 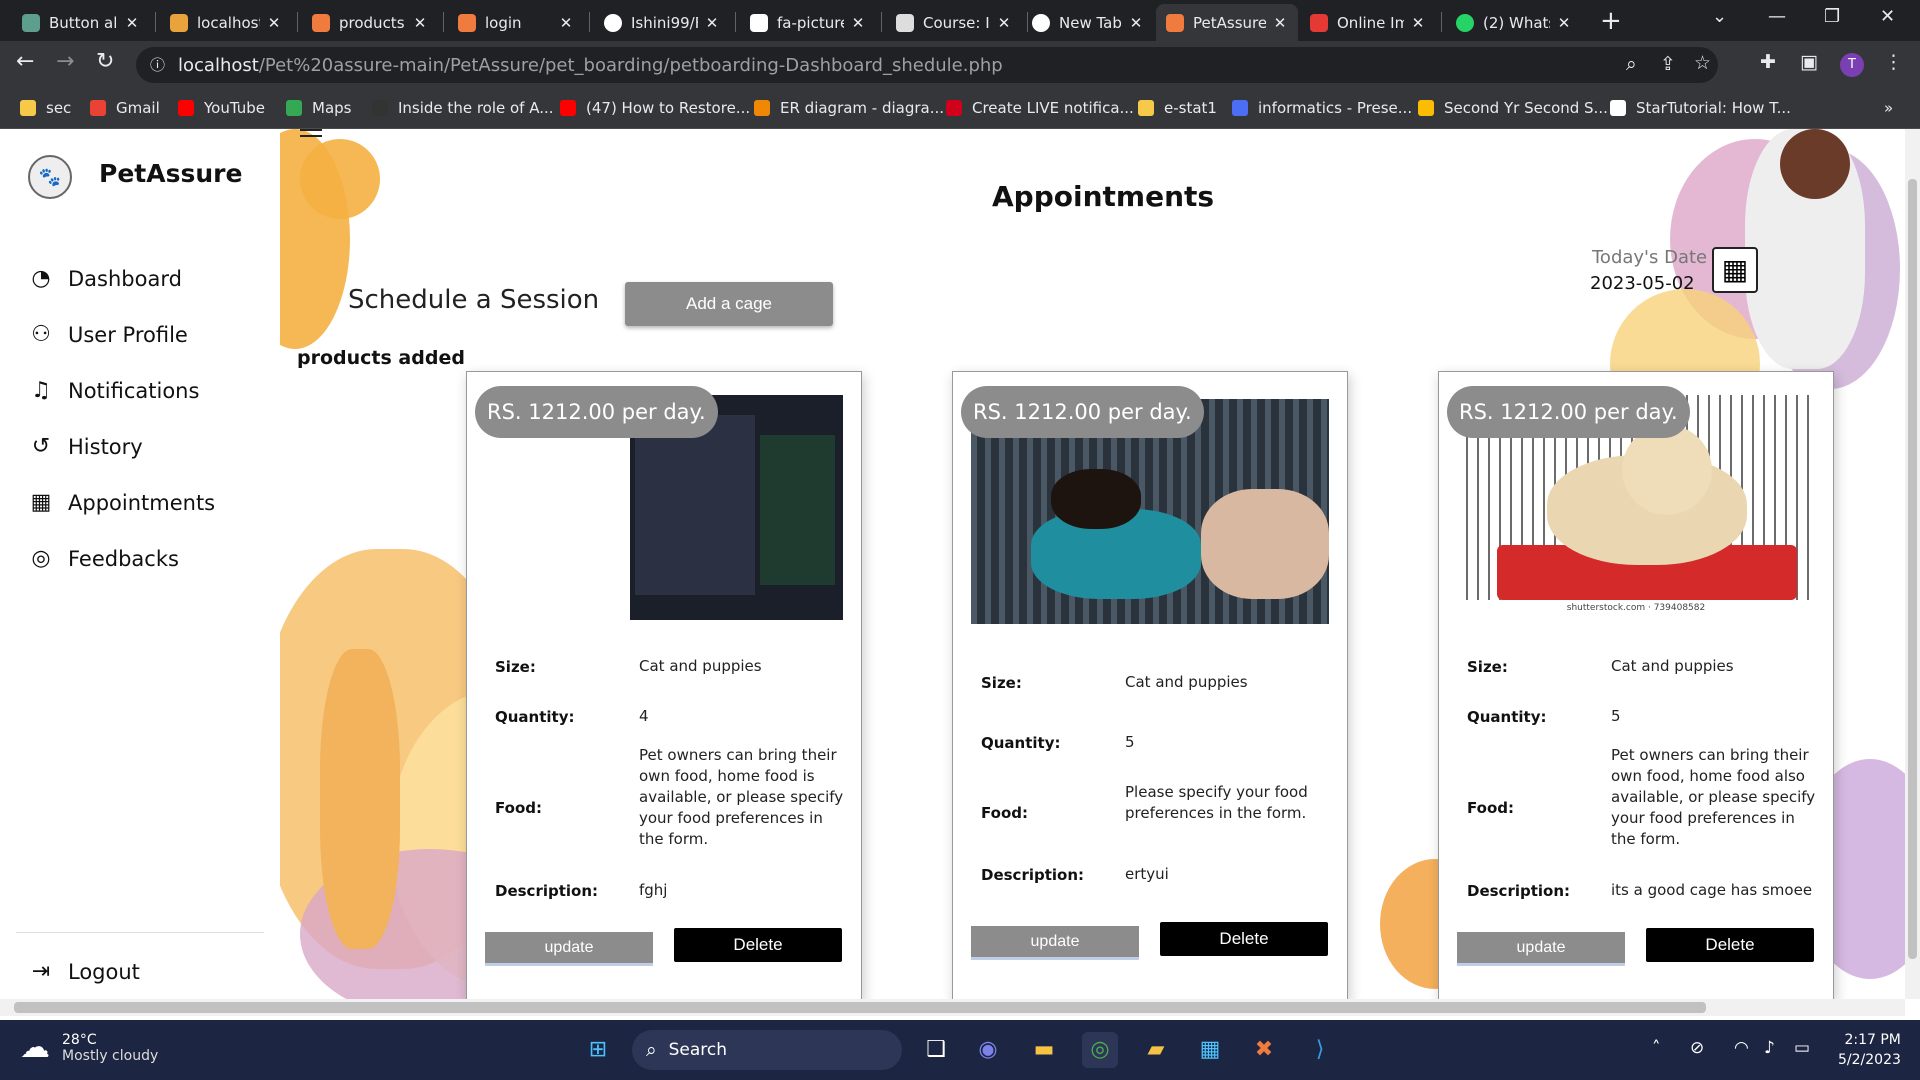 What do you see at coordinates (85, 447) in the screenshot?
I see `sidebar-item-history: ↺ History` at bounding box center [85, 447].